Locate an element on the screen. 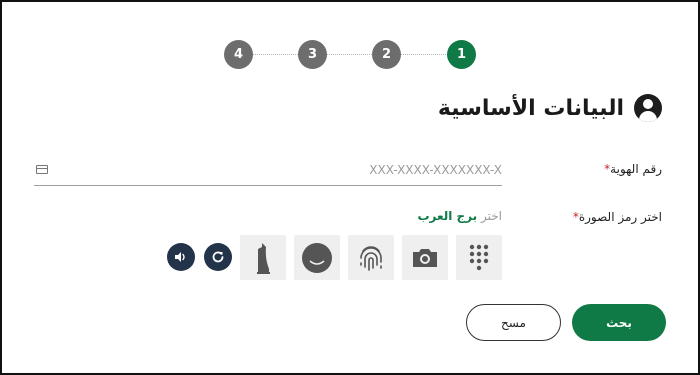  smiley-face-icon is located at coordinates (317, 257).